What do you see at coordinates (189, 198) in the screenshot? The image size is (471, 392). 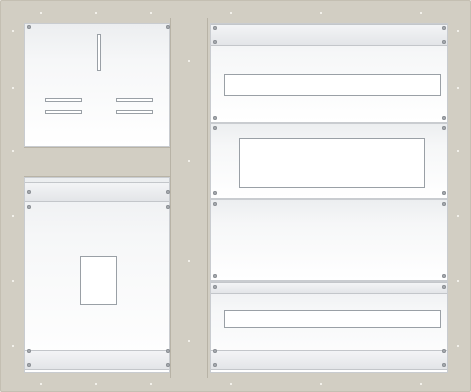 I see `center-mullion` at bounding box center [189, 198].